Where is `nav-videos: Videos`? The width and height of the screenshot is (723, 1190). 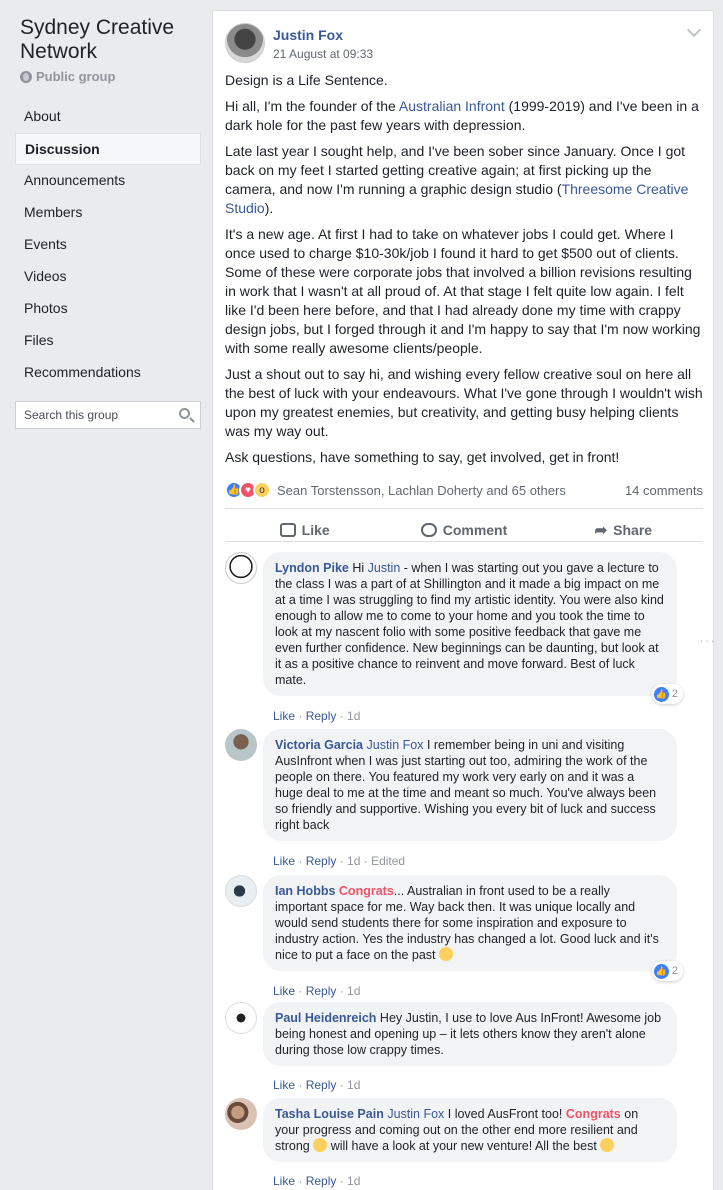
nav-videos: Videos is located at coordinates (108, 277).